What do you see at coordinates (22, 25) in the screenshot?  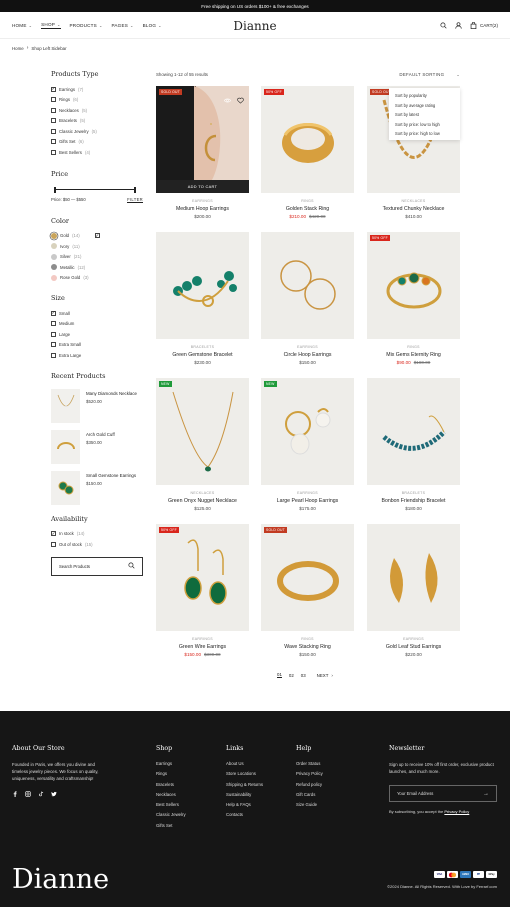 I see `nav-home: HOME ⌄` at bounding box center [22, 25].